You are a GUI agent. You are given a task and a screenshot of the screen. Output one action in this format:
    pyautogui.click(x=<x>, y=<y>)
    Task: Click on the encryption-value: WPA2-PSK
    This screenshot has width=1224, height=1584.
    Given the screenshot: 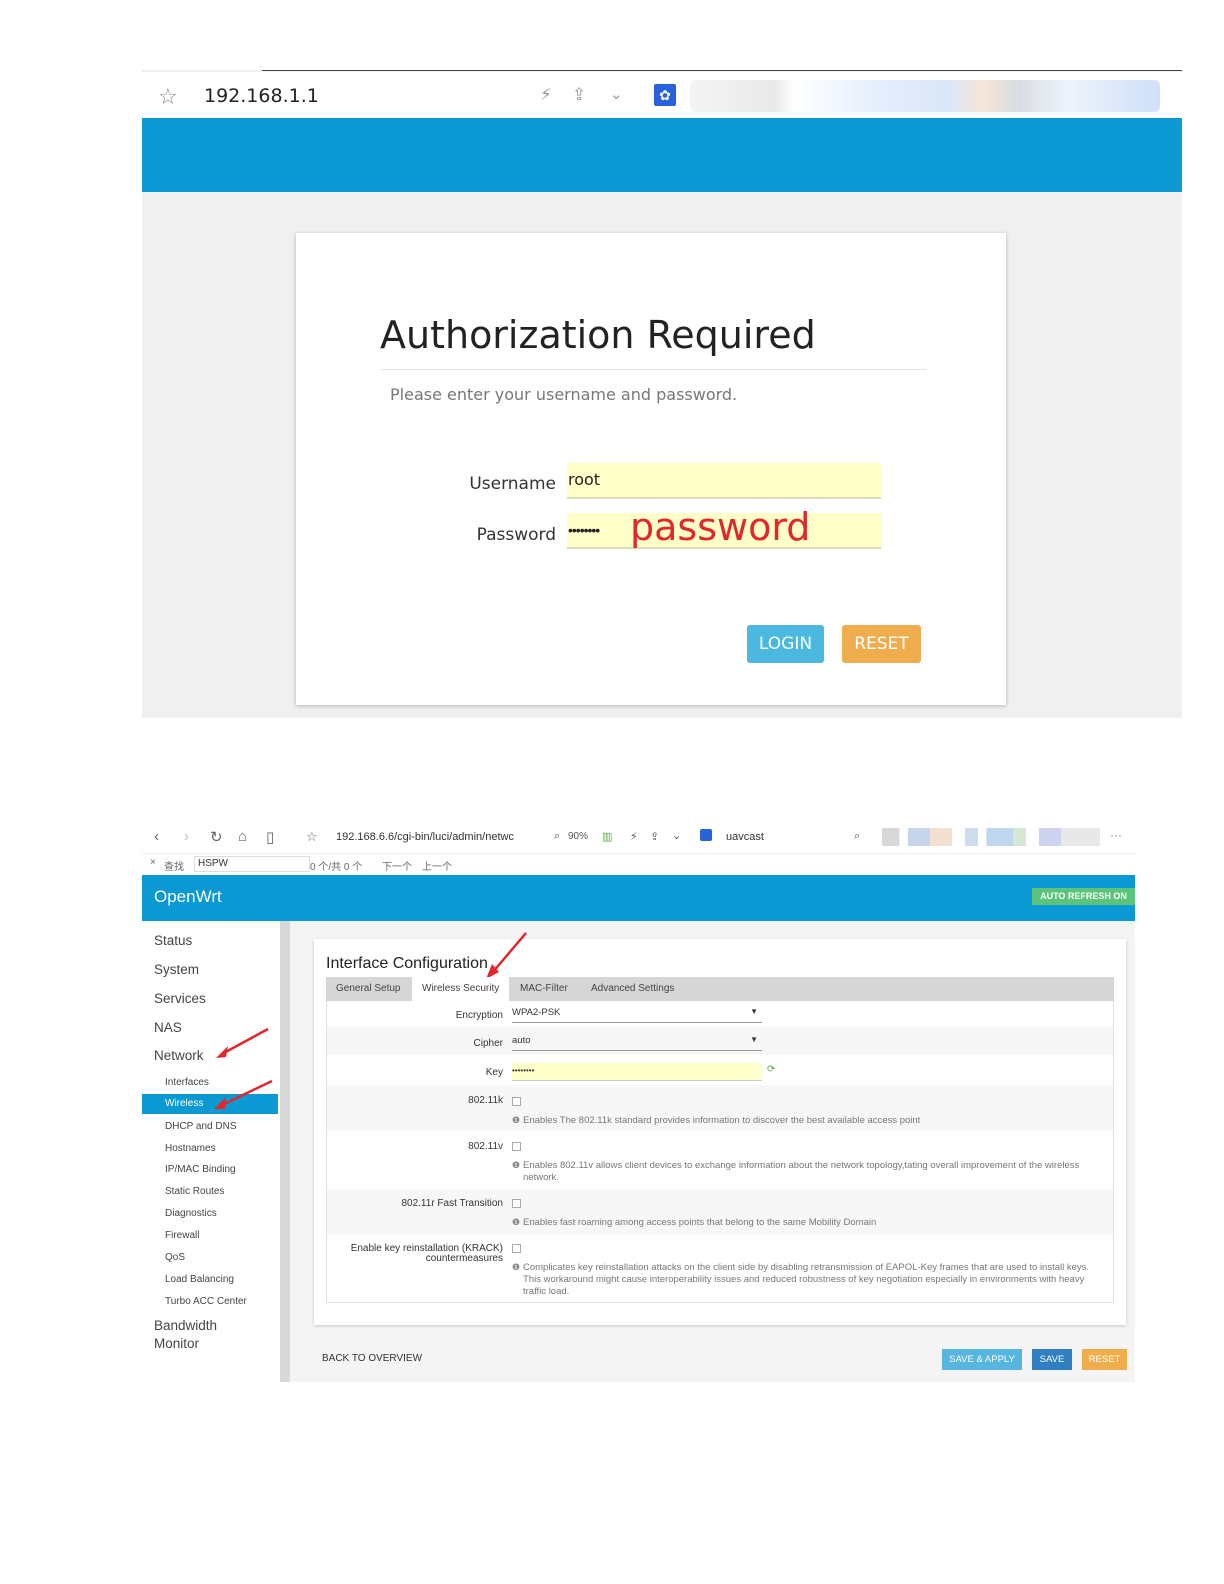 What is the action you would take?
    pyautogui.click(x=536, y=1012)
    